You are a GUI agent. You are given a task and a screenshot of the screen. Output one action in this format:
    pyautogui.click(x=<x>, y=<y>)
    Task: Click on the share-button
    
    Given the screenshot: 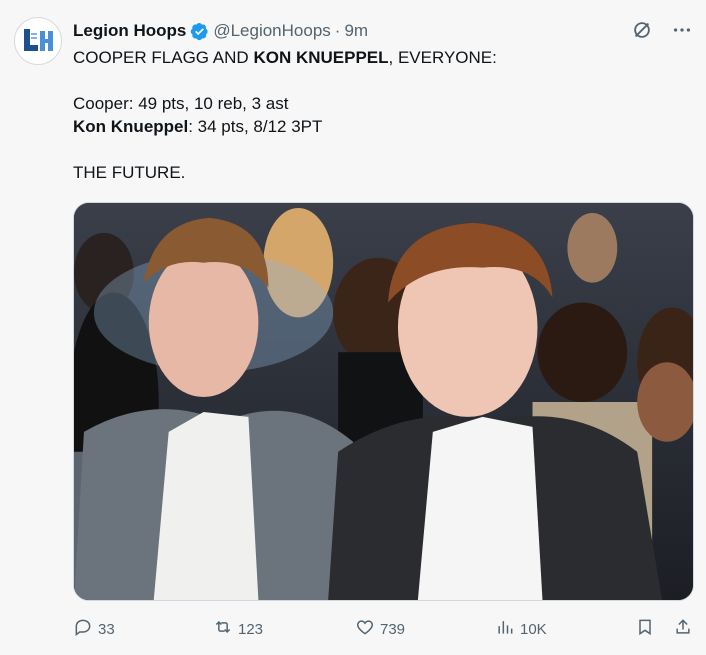 What is the action you would take?
    pyautogui.click(x=683, y=629)
    